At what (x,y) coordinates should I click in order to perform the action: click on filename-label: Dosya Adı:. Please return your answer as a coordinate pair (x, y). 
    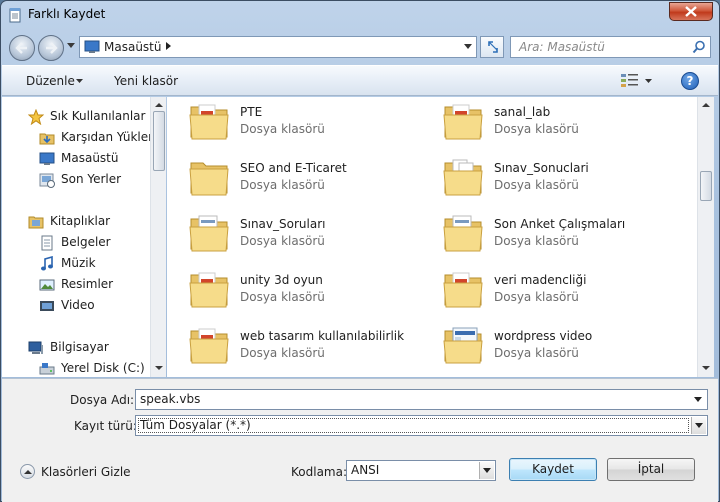
    Looking at the image, I should click on (102, 400).